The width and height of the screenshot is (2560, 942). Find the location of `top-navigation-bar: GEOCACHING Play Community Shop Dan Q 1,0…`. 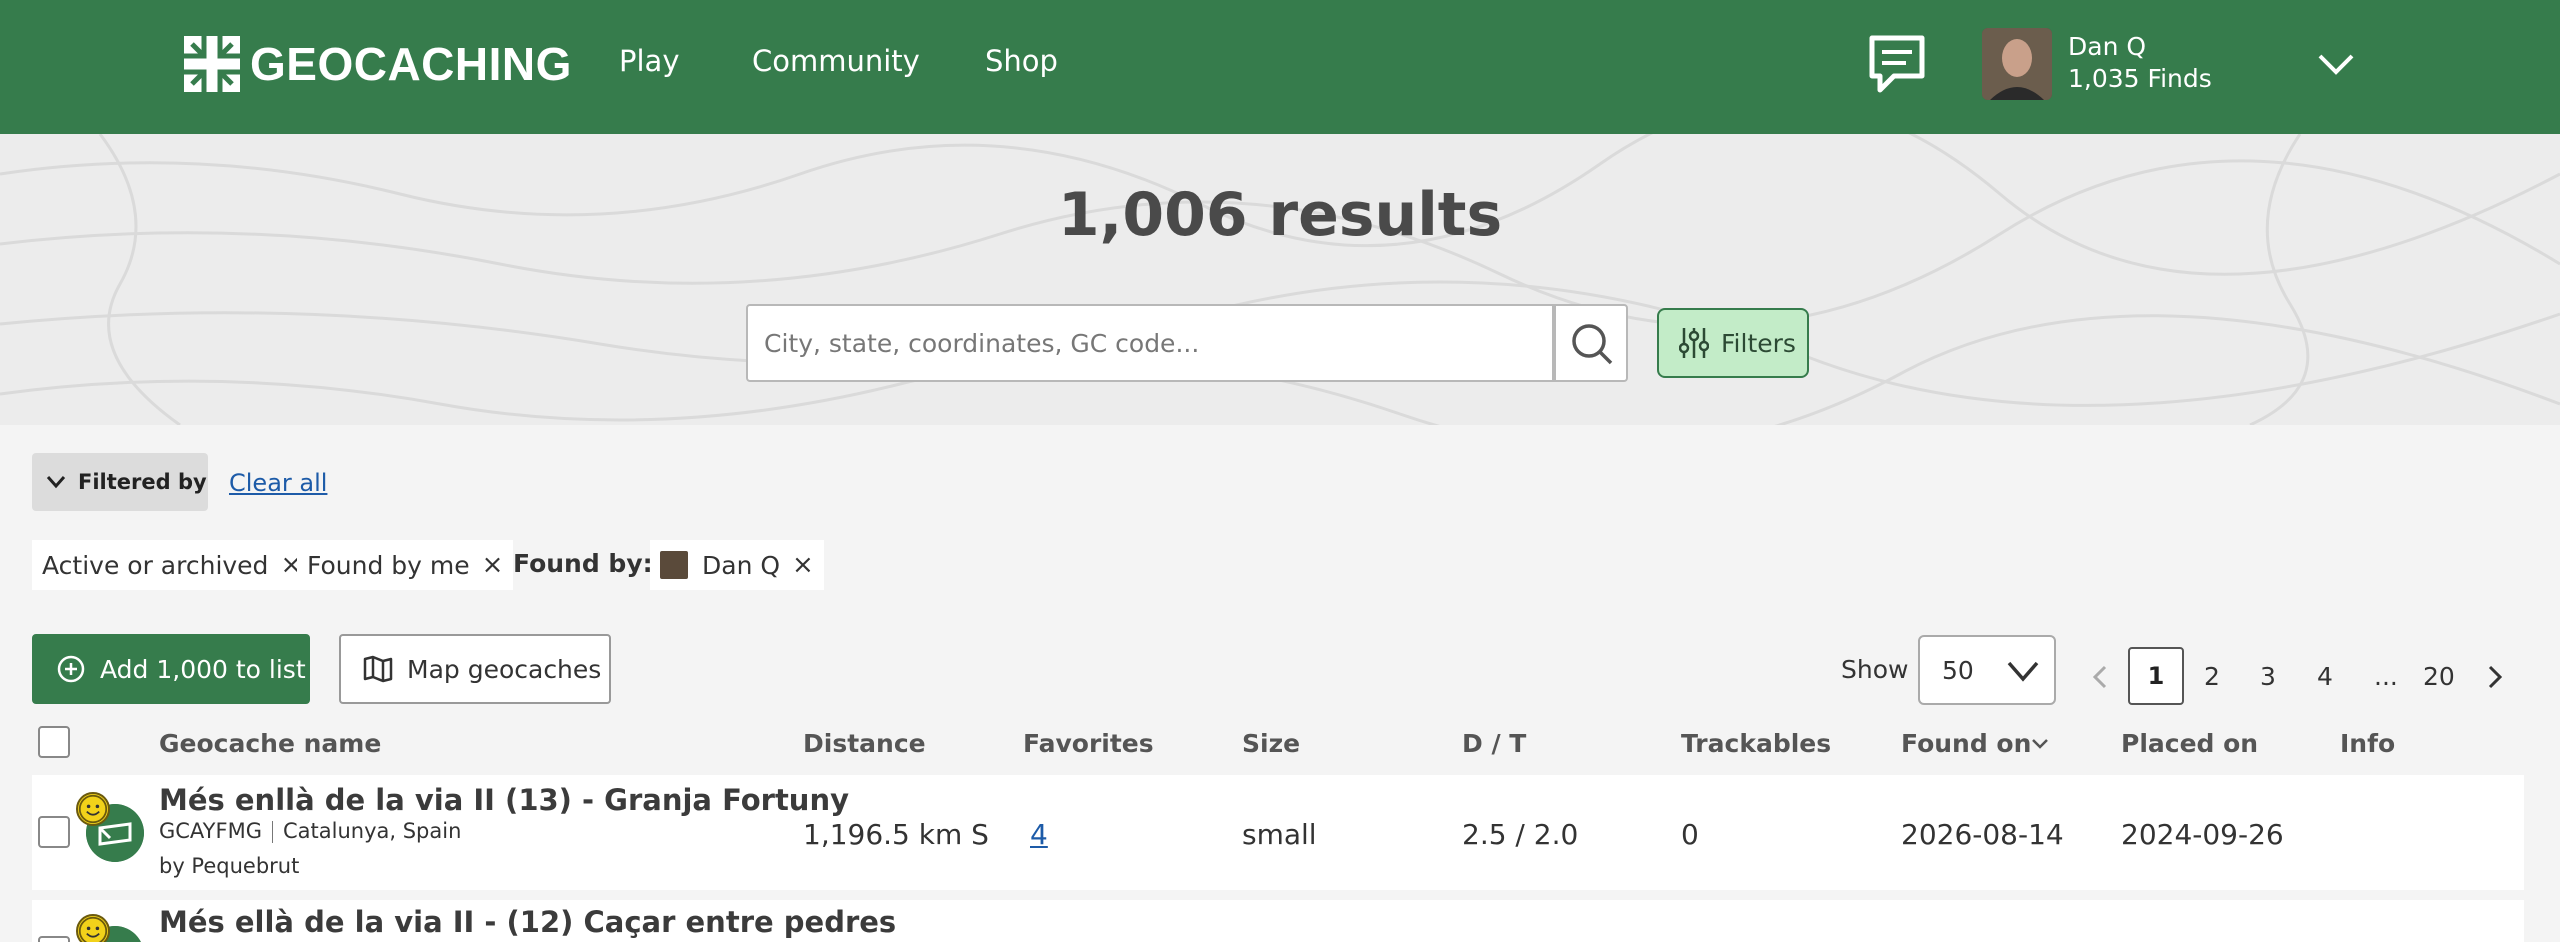

top-navigation-bar: GEOCACHING Play Community Shop Dan Q 1,0… is located at coordinates (1280, 67).